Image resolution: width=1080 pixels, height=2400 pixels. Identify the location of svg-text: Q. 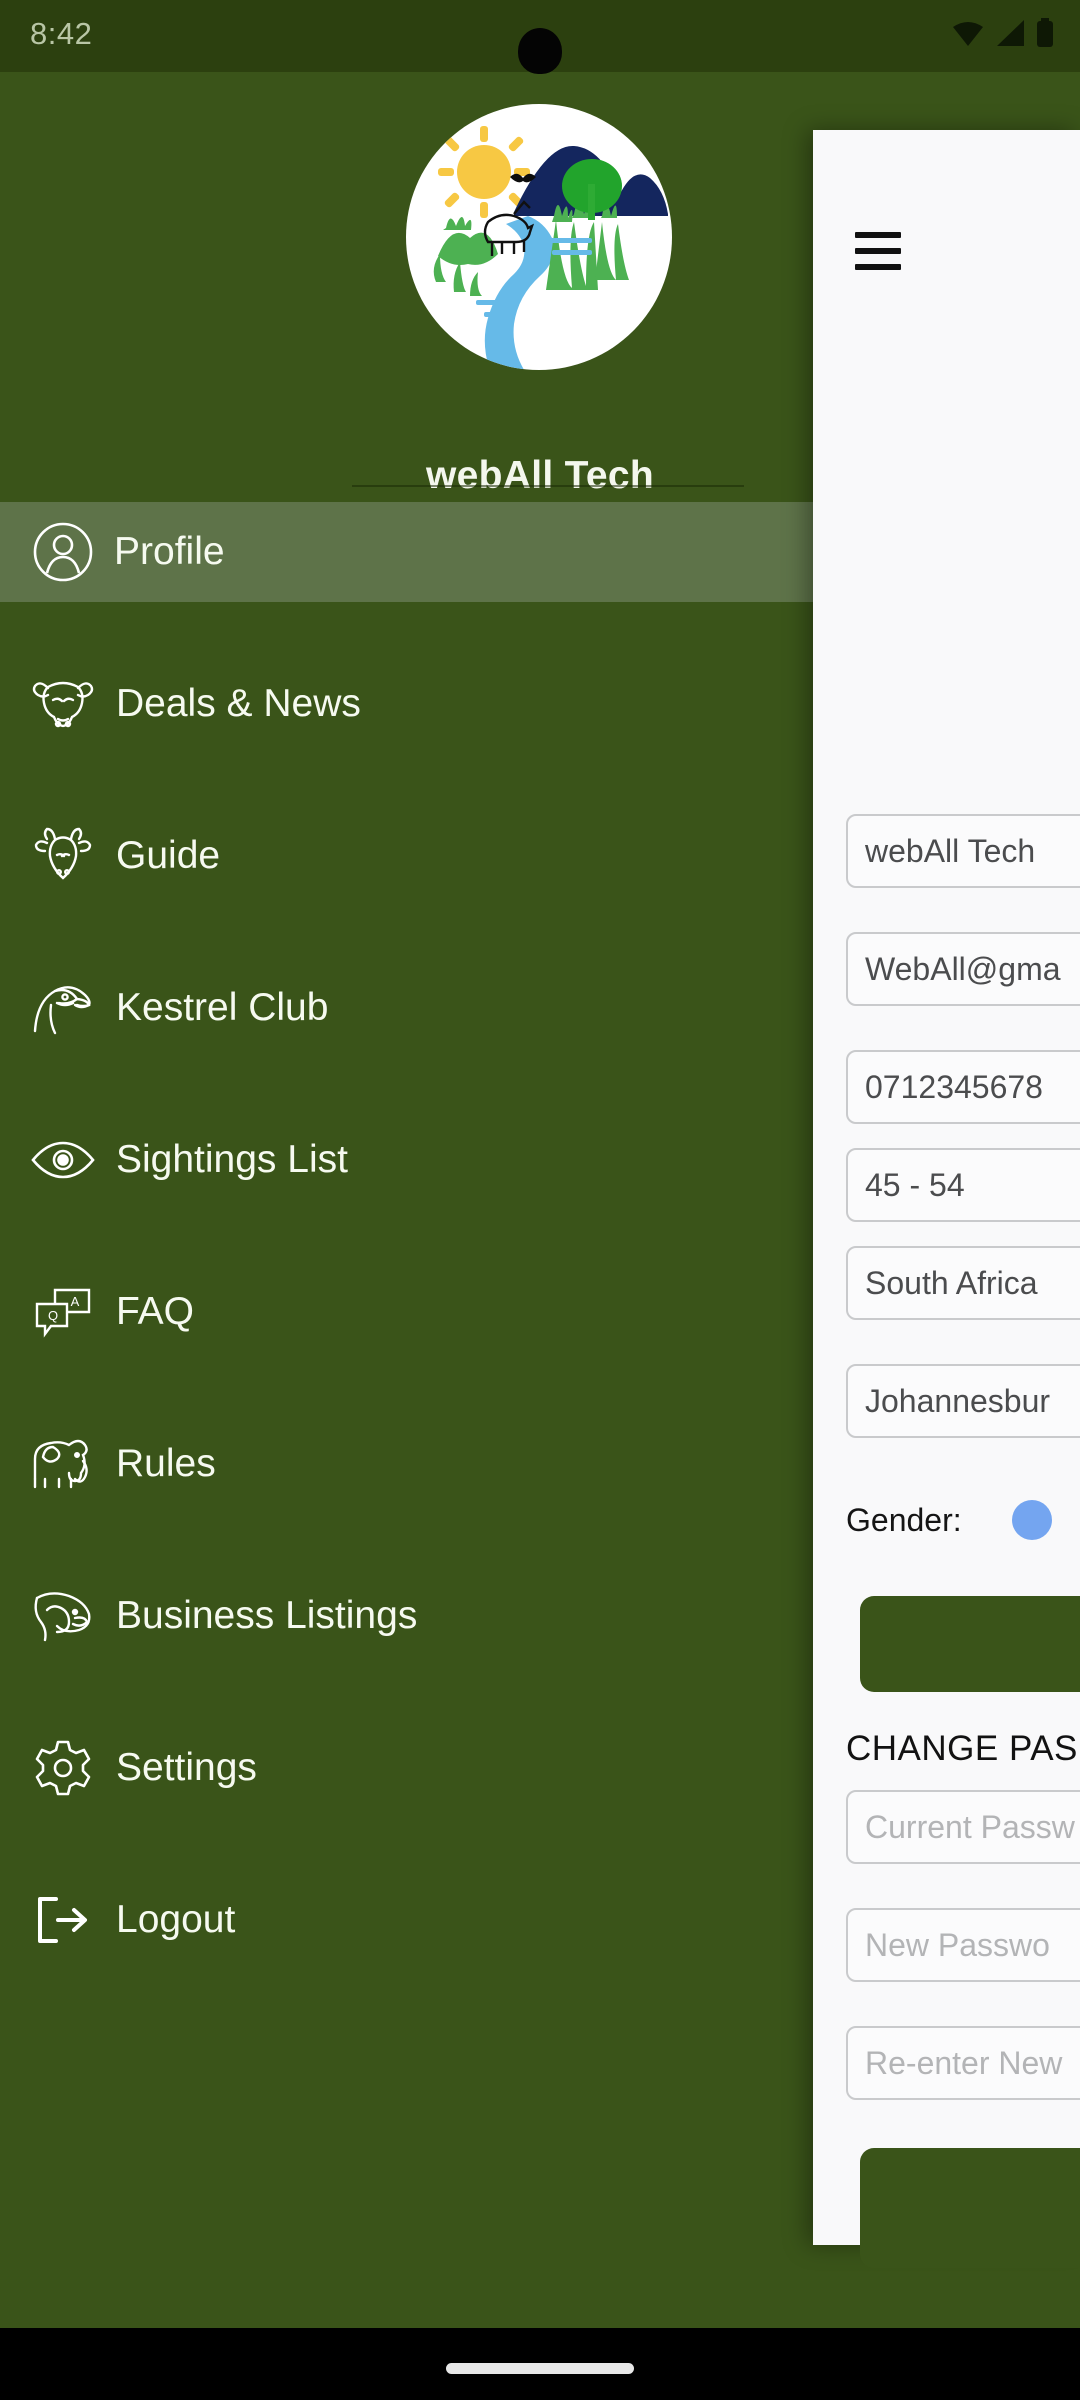
(53, 1315).